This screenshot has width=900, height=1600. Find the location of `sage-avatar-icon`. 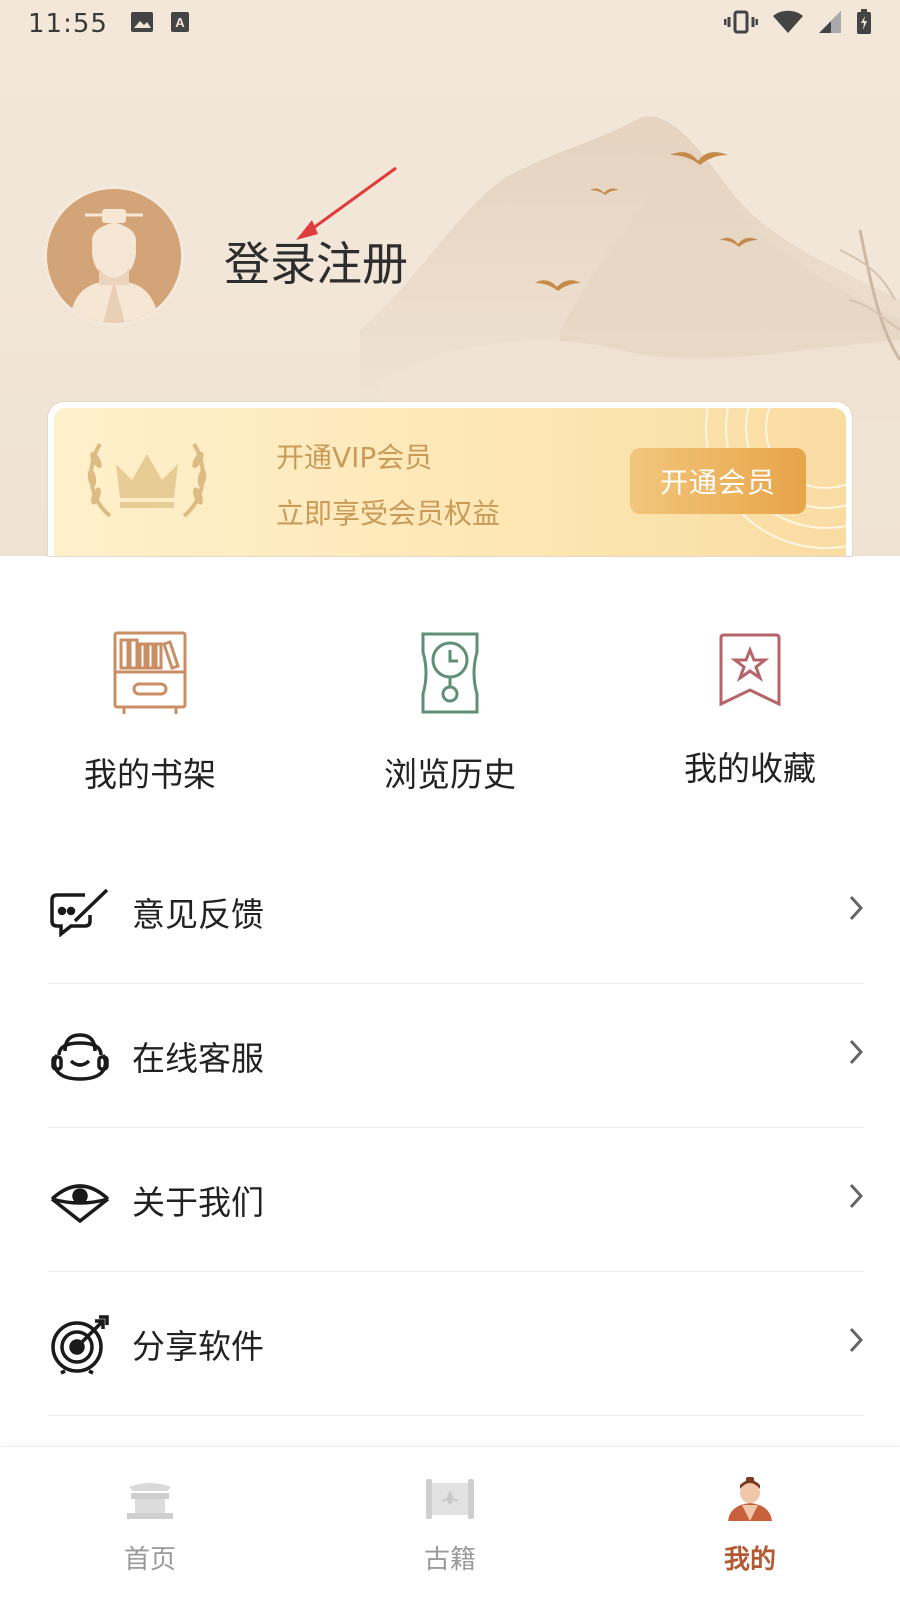

sage-avatar-icon is located at coordinates (114, 256).